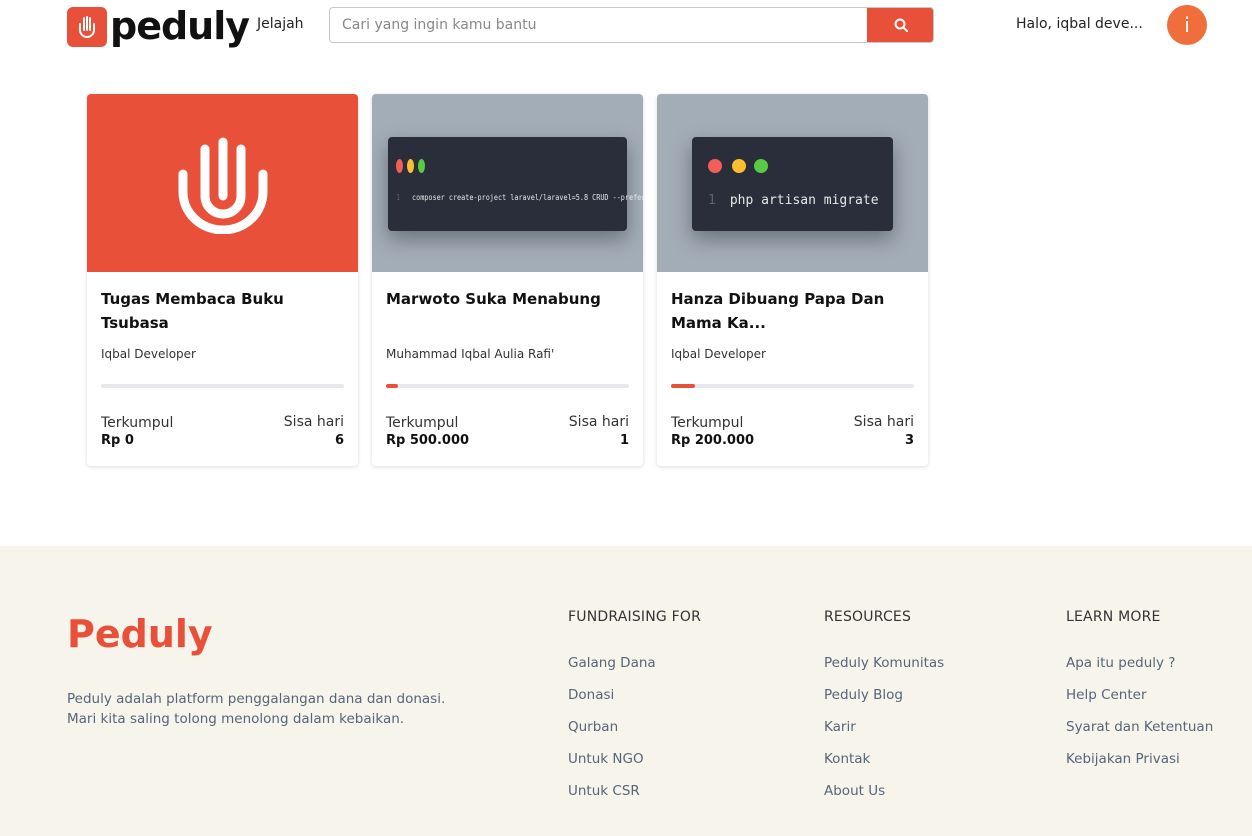  I want to click on footer-link: Karir, so click(884, 727).